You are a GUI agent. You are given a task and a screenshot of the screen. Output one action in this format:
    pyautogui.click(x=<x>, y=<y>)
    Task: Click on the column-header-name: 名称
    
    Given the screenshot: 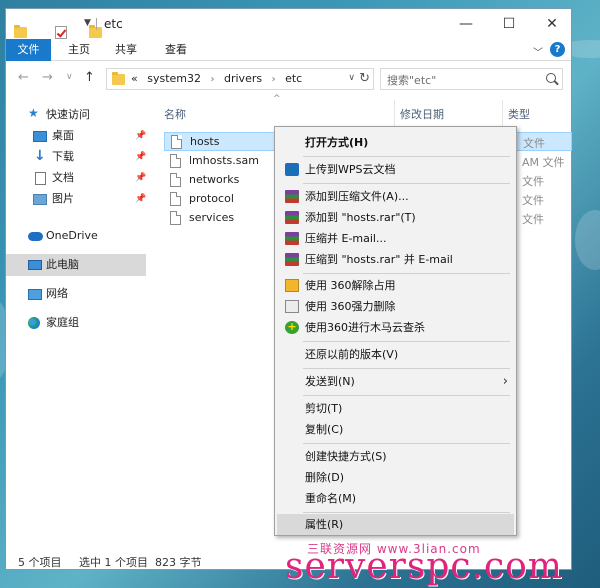 What is the action you would take?
    pyautogui.click(x=175, y=114)
    